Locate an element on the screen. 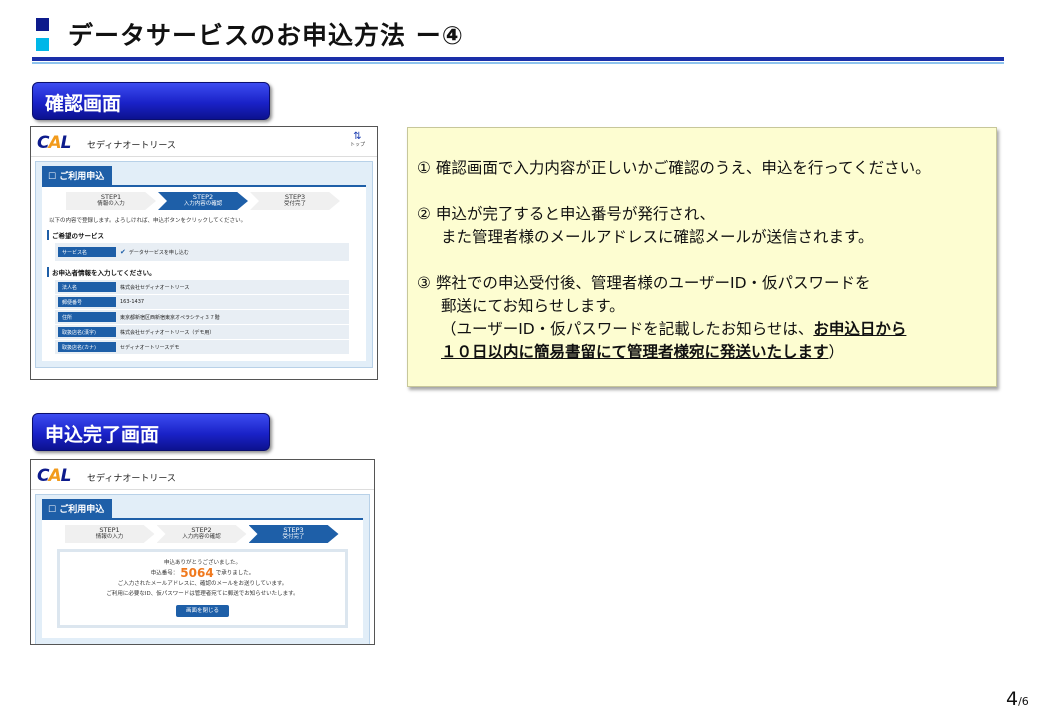 Image resolution: width=1040 pixels, height=720 pixels. password-message: ご利用に必要なID、仮パスワードは管理者宛てに郵送でお知らせいたします。 is located at coordinates (202, 593).